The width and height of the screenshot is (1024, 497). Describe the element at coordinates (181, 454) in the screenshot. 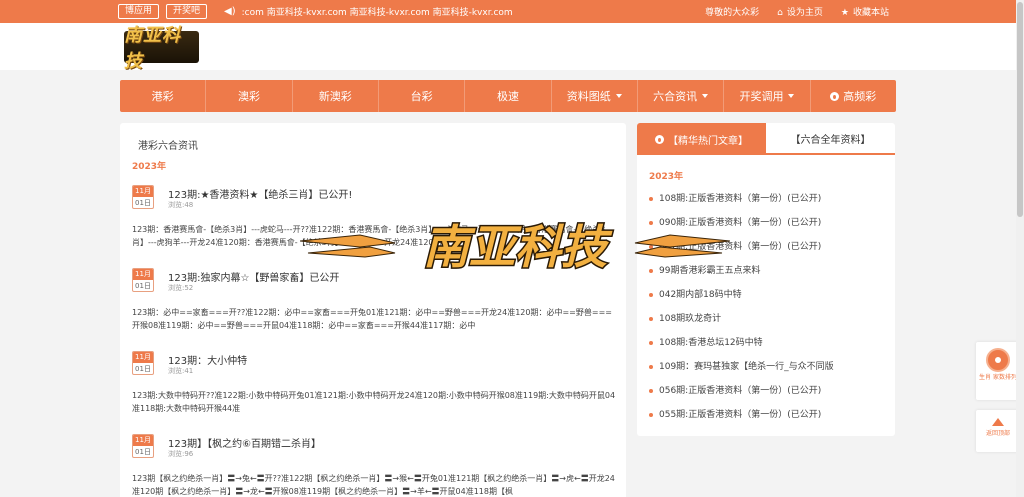

I see `article-views: 浏览:96` at that location.